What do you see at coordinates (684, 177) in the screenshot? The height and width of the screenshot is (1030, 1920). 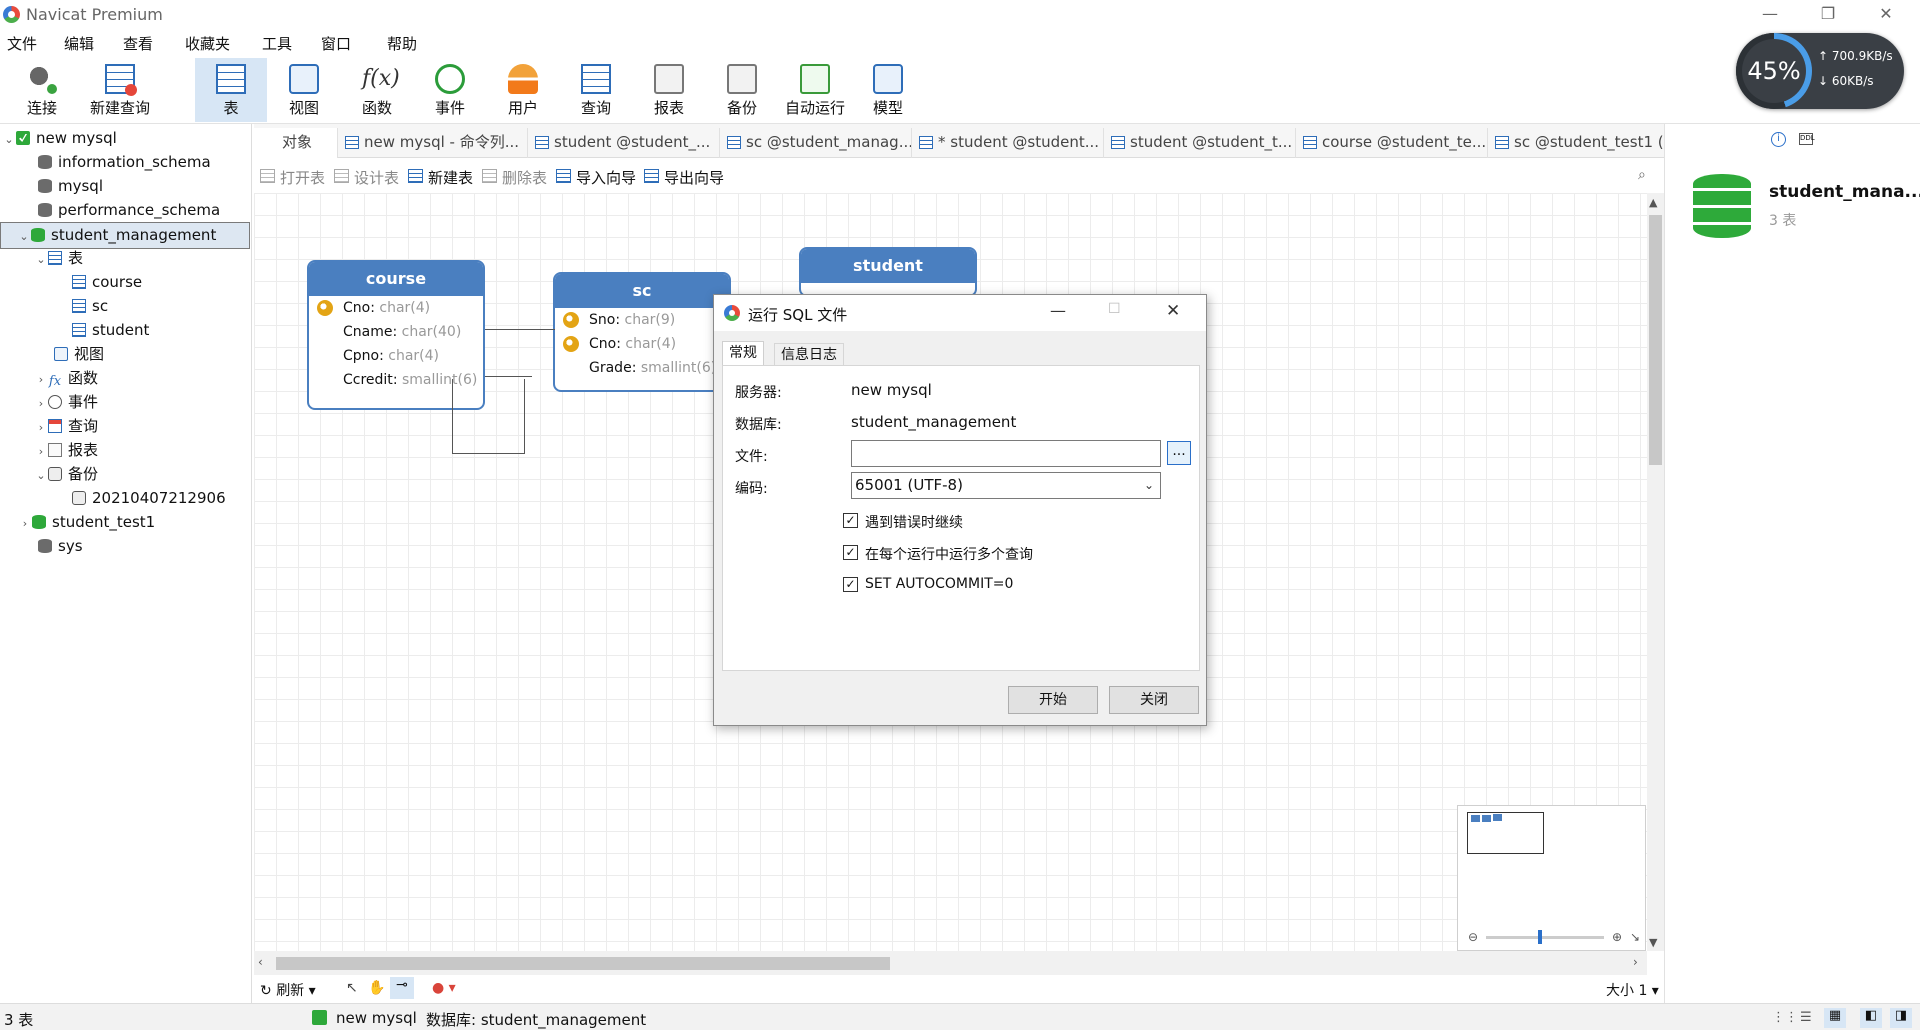 I see `export-wizard-button: 导出向导` at bounding box center [684, 177].